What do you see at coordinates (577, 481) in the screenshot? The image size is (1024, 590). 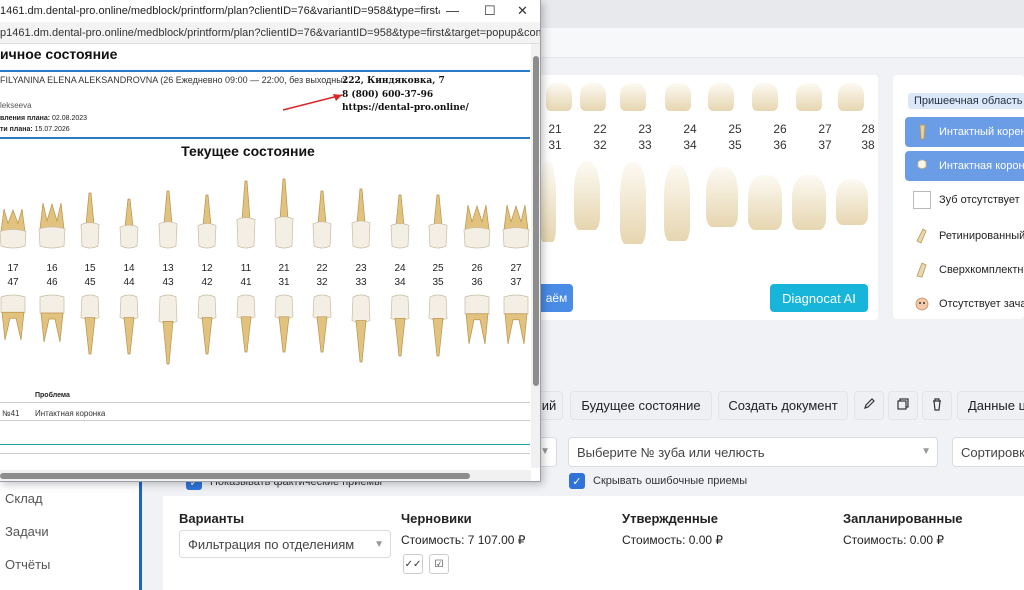 I see `hide-errors-checkbox: ✓` at bounding box center [577, 481].